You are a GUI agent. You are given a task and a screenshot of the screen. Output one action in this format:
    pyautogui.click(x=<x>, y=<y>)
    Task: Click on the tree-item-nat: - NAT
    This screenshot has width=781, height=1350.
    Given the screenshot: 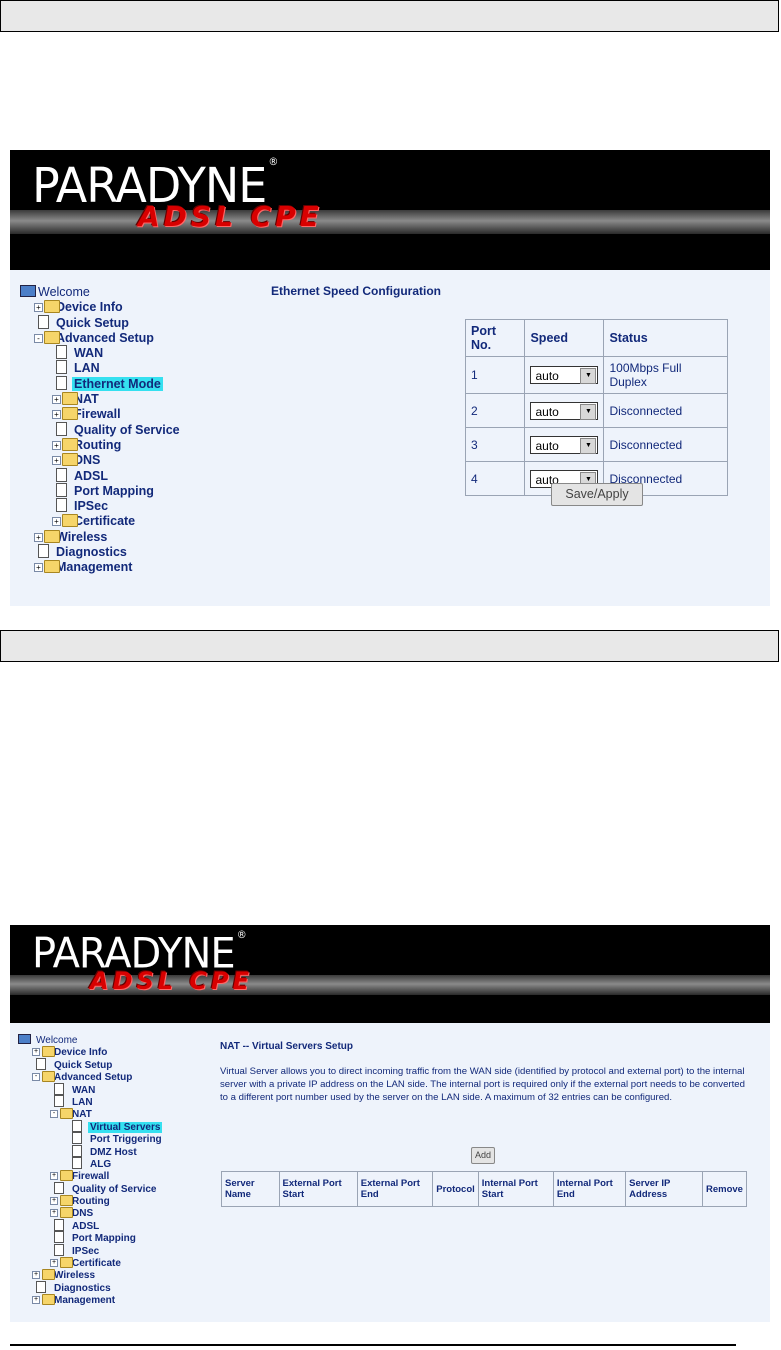 What is the action you would take?
    pyautogui.click(x=90, y=1114)
    